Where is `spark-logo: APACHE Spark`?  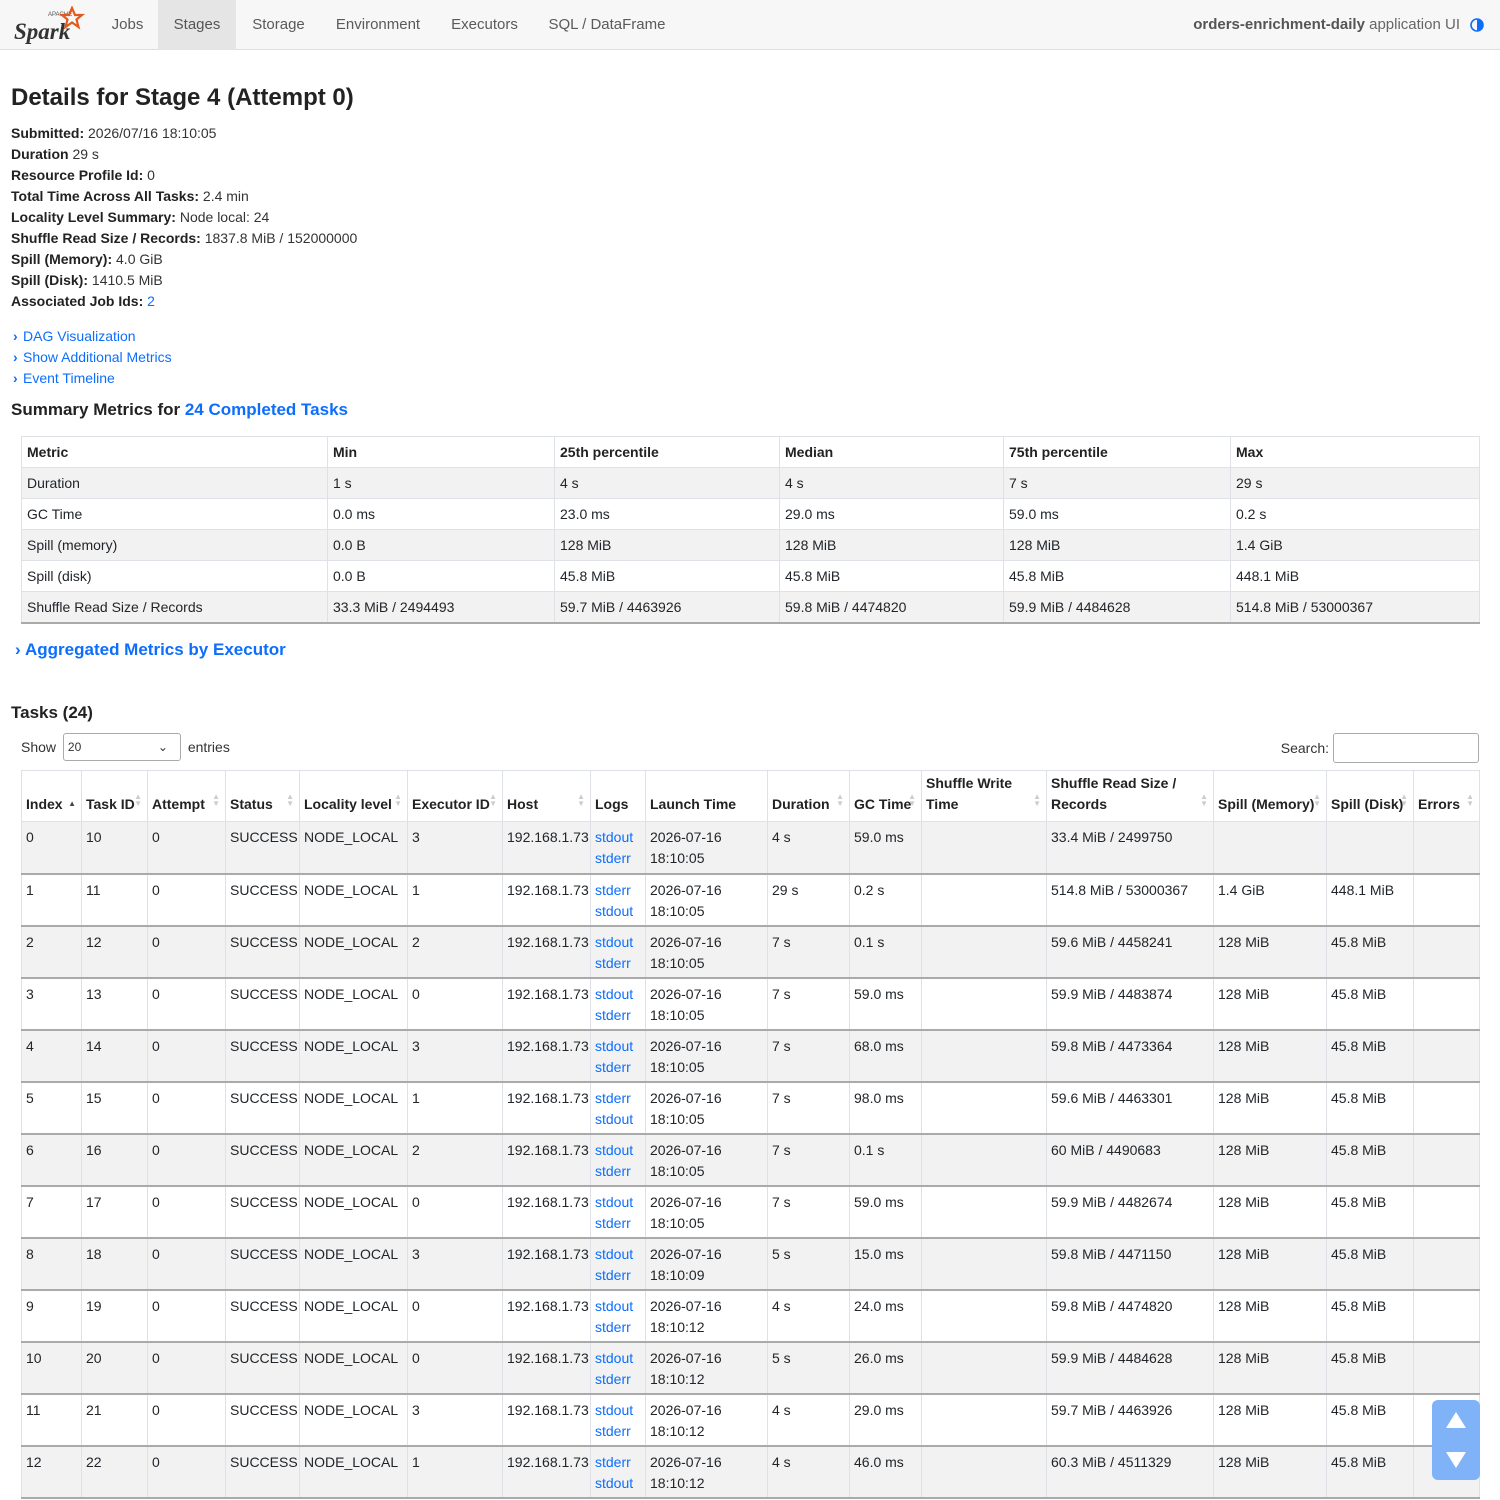 spark-logo: APACHE Spark is located at coordinates (50, 25).